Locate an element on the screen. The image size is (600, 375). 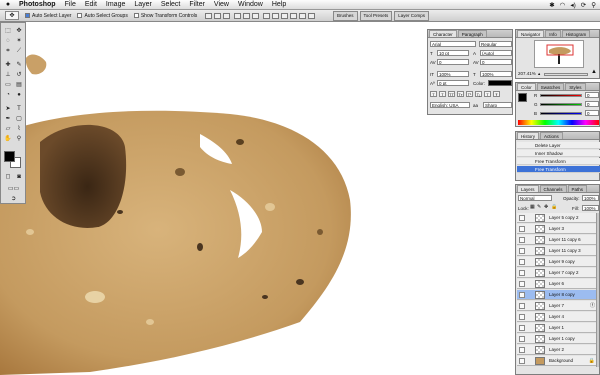
tab-brushes: Brushes is located at coordinates (345, 16).